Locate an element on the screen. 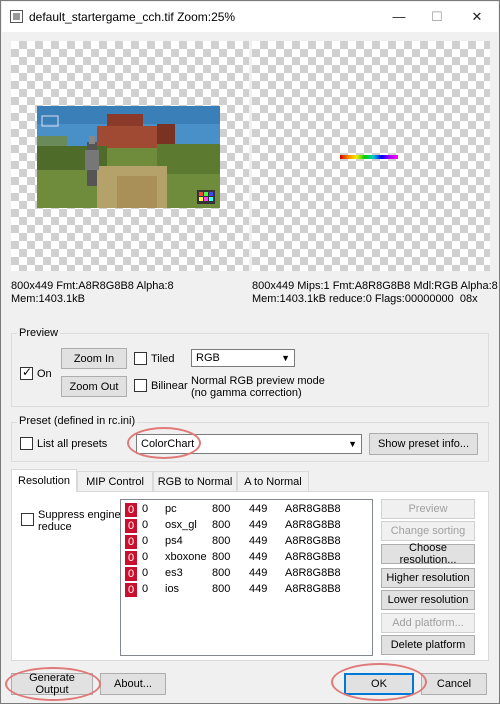 The height and width of the screenshot is (704, 500). ok-button: OK is located at coordinates (379, 684).